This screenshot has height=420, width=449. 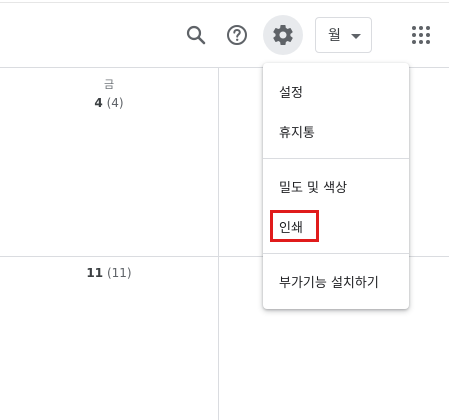 I want to click on search-button, so click(x=196, y=35).